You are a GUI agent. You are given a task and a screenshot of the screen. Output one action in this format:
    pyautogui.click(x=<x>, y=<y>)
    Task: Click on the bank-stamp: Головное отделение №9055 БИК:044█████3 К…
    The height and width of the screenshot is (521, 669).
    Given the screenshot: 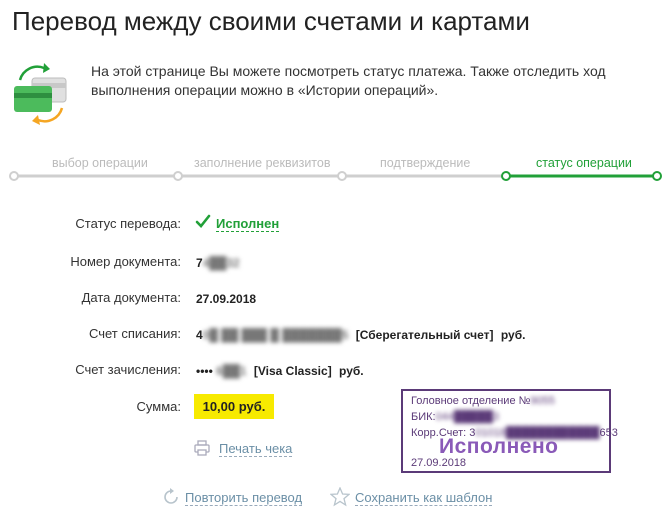 What is the action you would take?
    pyautogui.click(x=509, y=431)
    